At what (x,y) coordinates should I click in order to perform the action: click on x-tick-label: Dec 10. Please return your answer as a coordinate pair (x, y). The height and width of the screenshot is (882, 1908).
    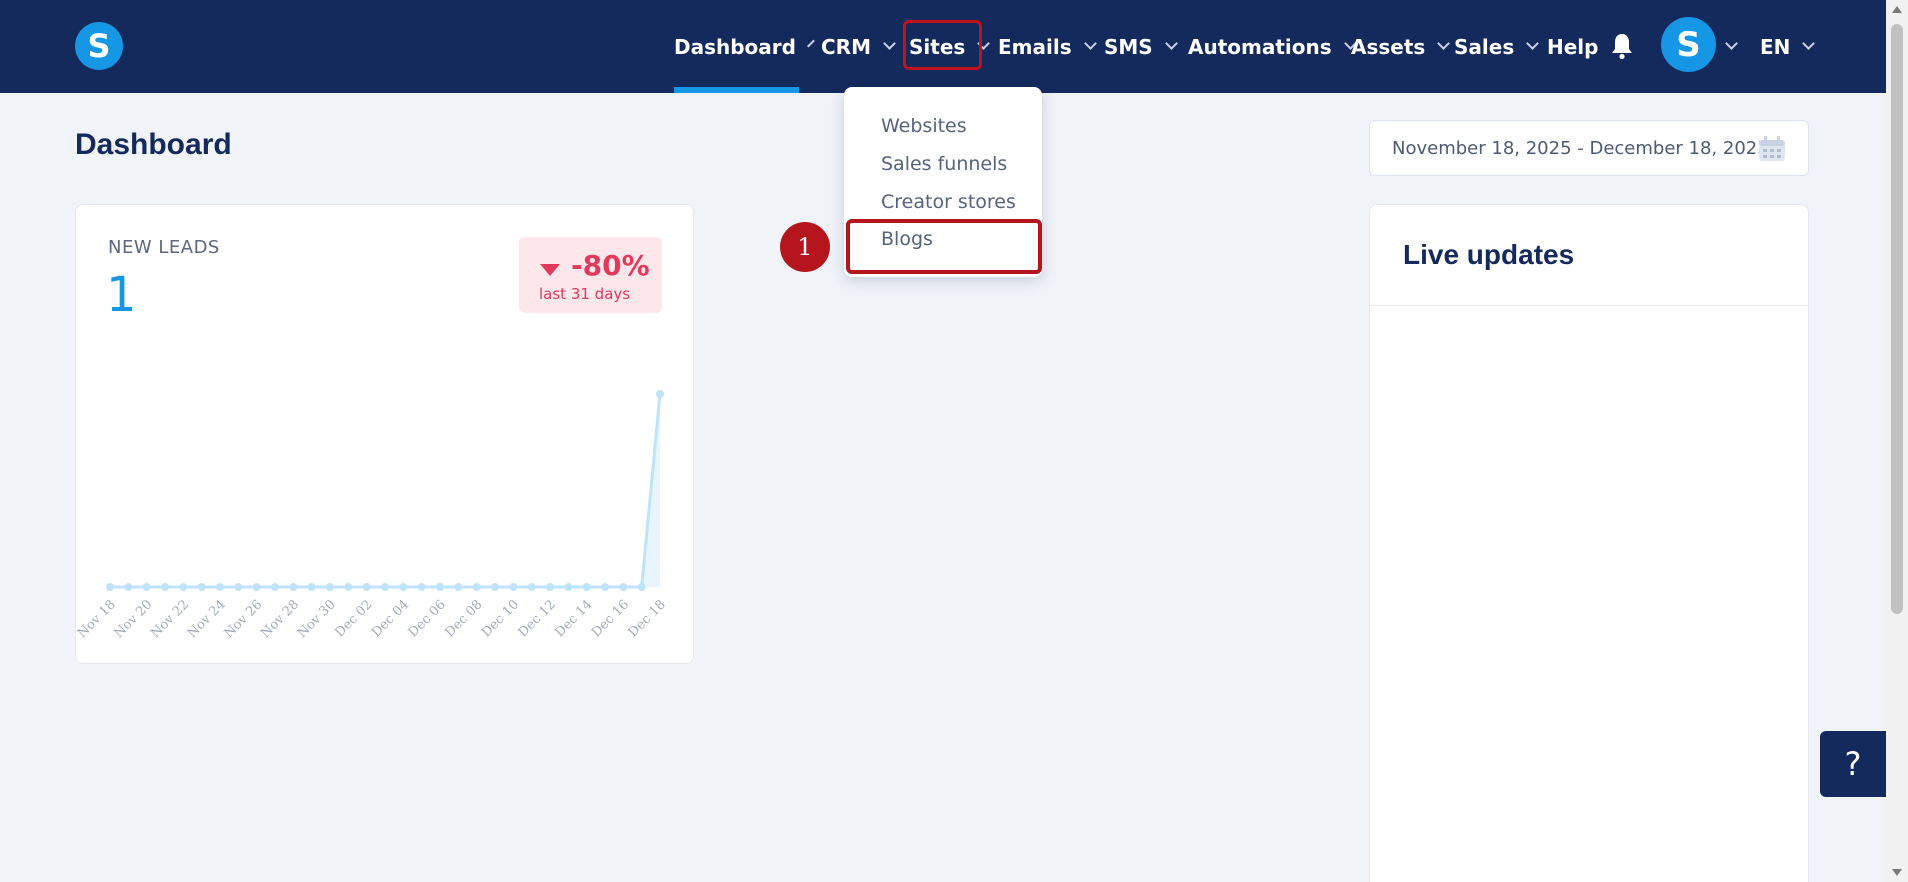
    Looking at the image, I should click on (500, 618).